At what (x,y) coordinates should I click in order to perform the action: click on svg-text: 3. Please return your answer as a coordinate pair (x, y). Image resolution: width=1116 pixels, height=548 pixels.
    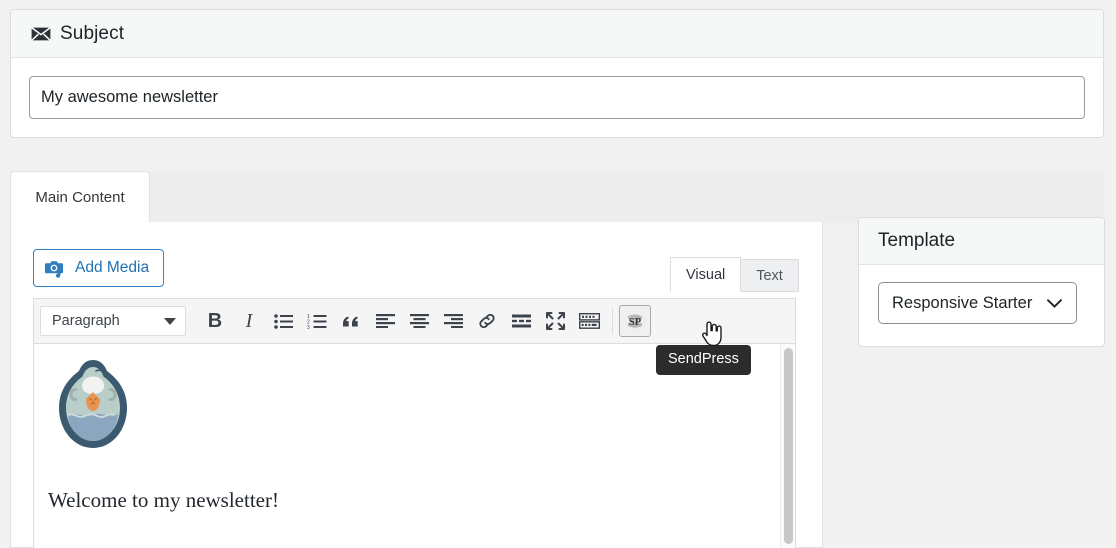
    Looking at the image, I should click on (308, 327).